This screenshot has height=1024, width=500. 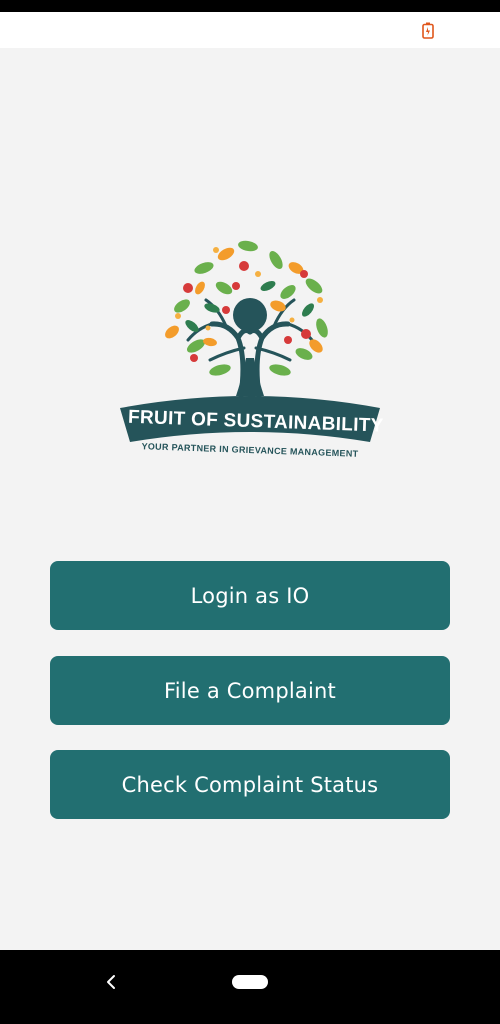 I want to click on check-complaint-status-label: Check Complaint Status, so click(x=250, y=784).